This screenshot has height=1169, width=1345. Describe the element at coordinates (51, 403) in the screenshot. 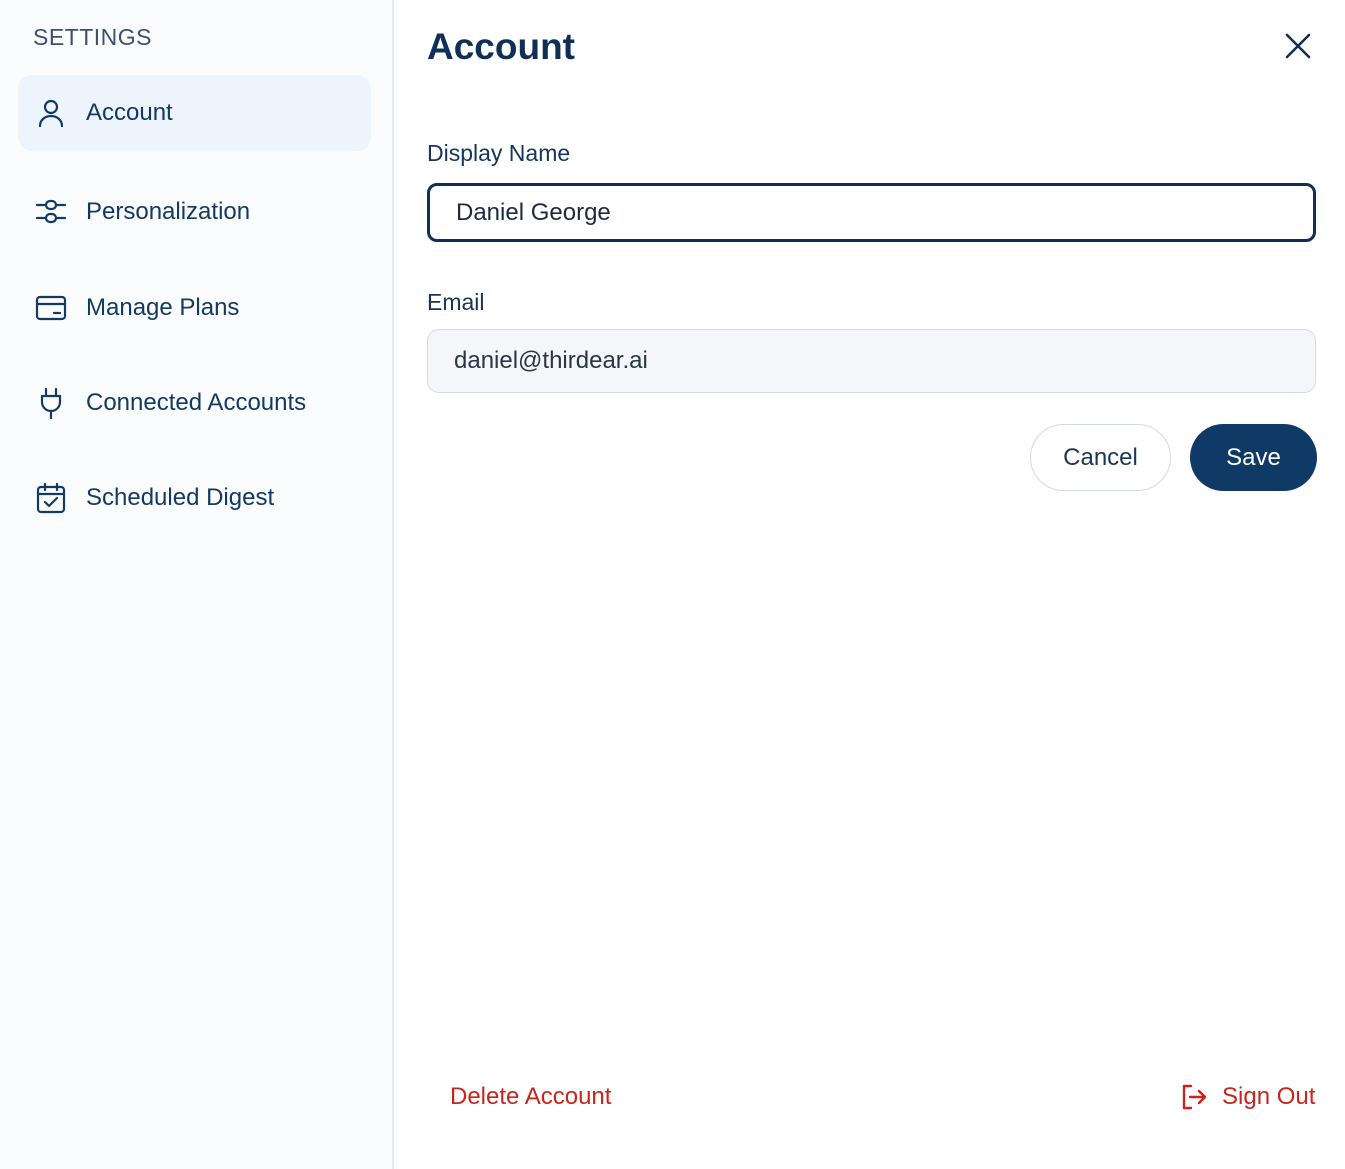

I see `plug-icon` at that location.